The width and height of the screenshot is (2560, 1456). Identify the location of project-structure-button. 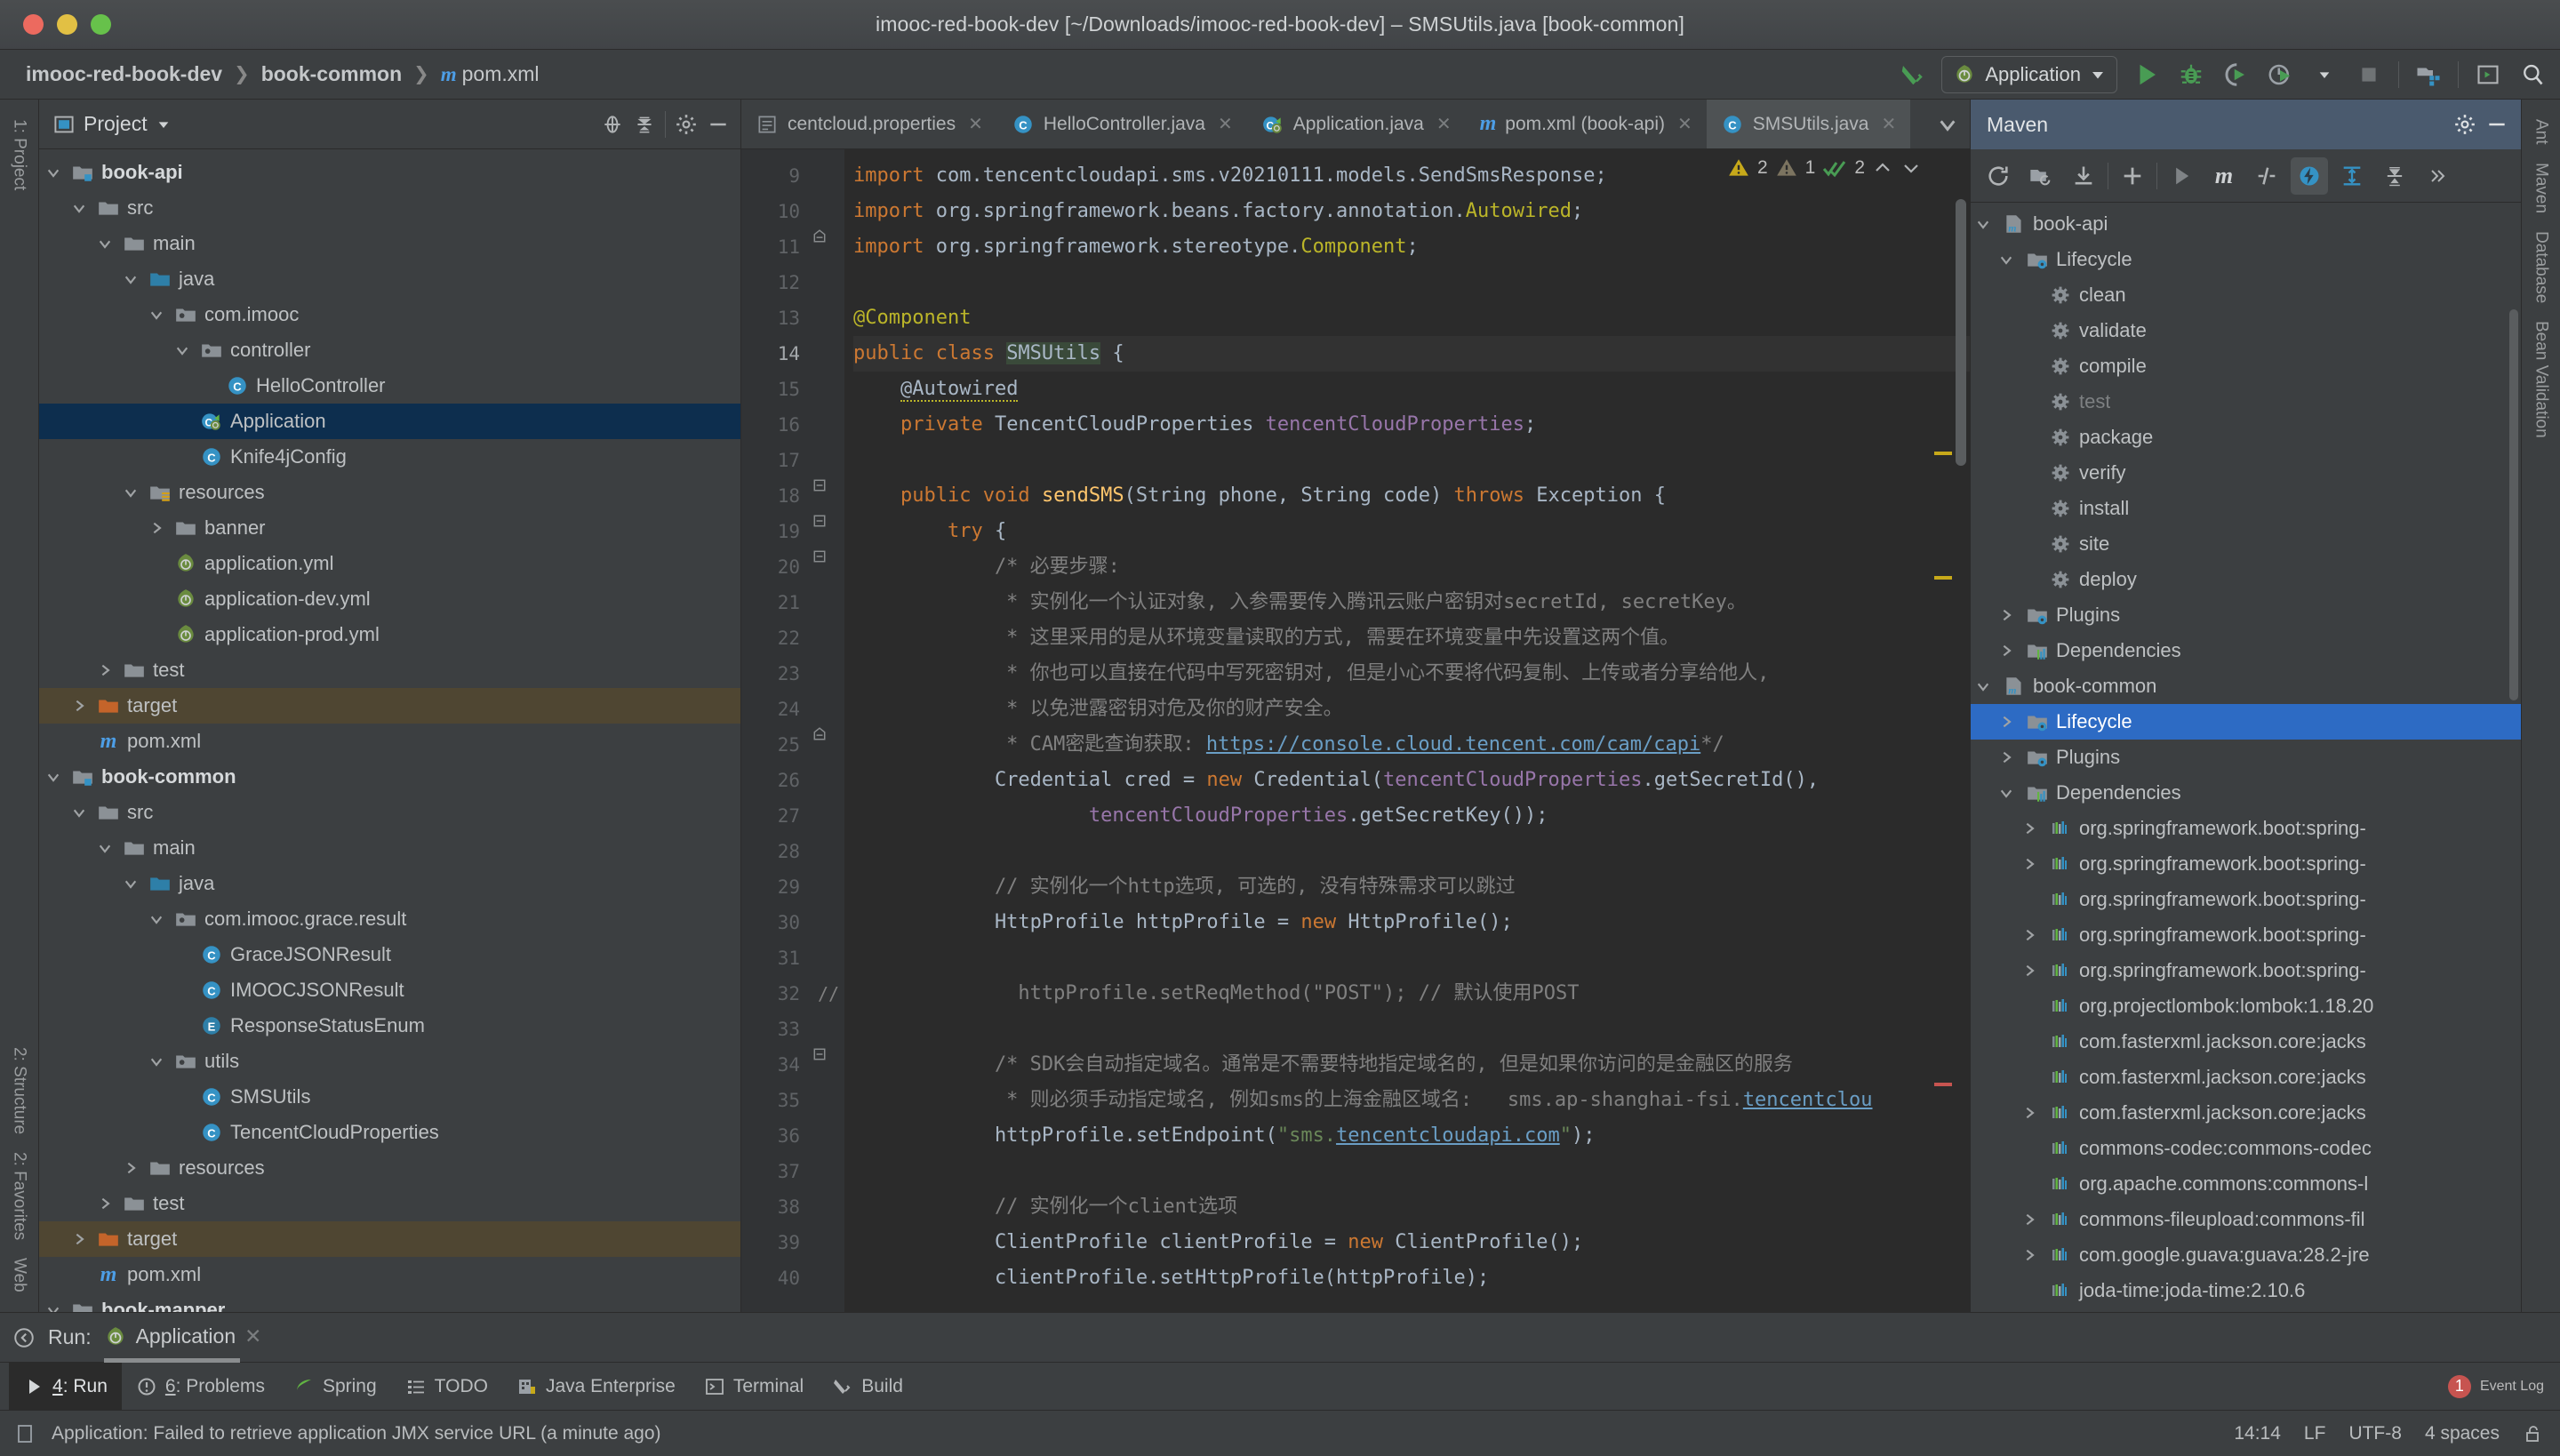
(2428, 75).